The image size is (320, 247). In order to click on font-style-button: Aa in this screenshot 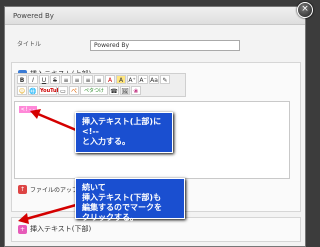, I will do `click(154, 79)`.